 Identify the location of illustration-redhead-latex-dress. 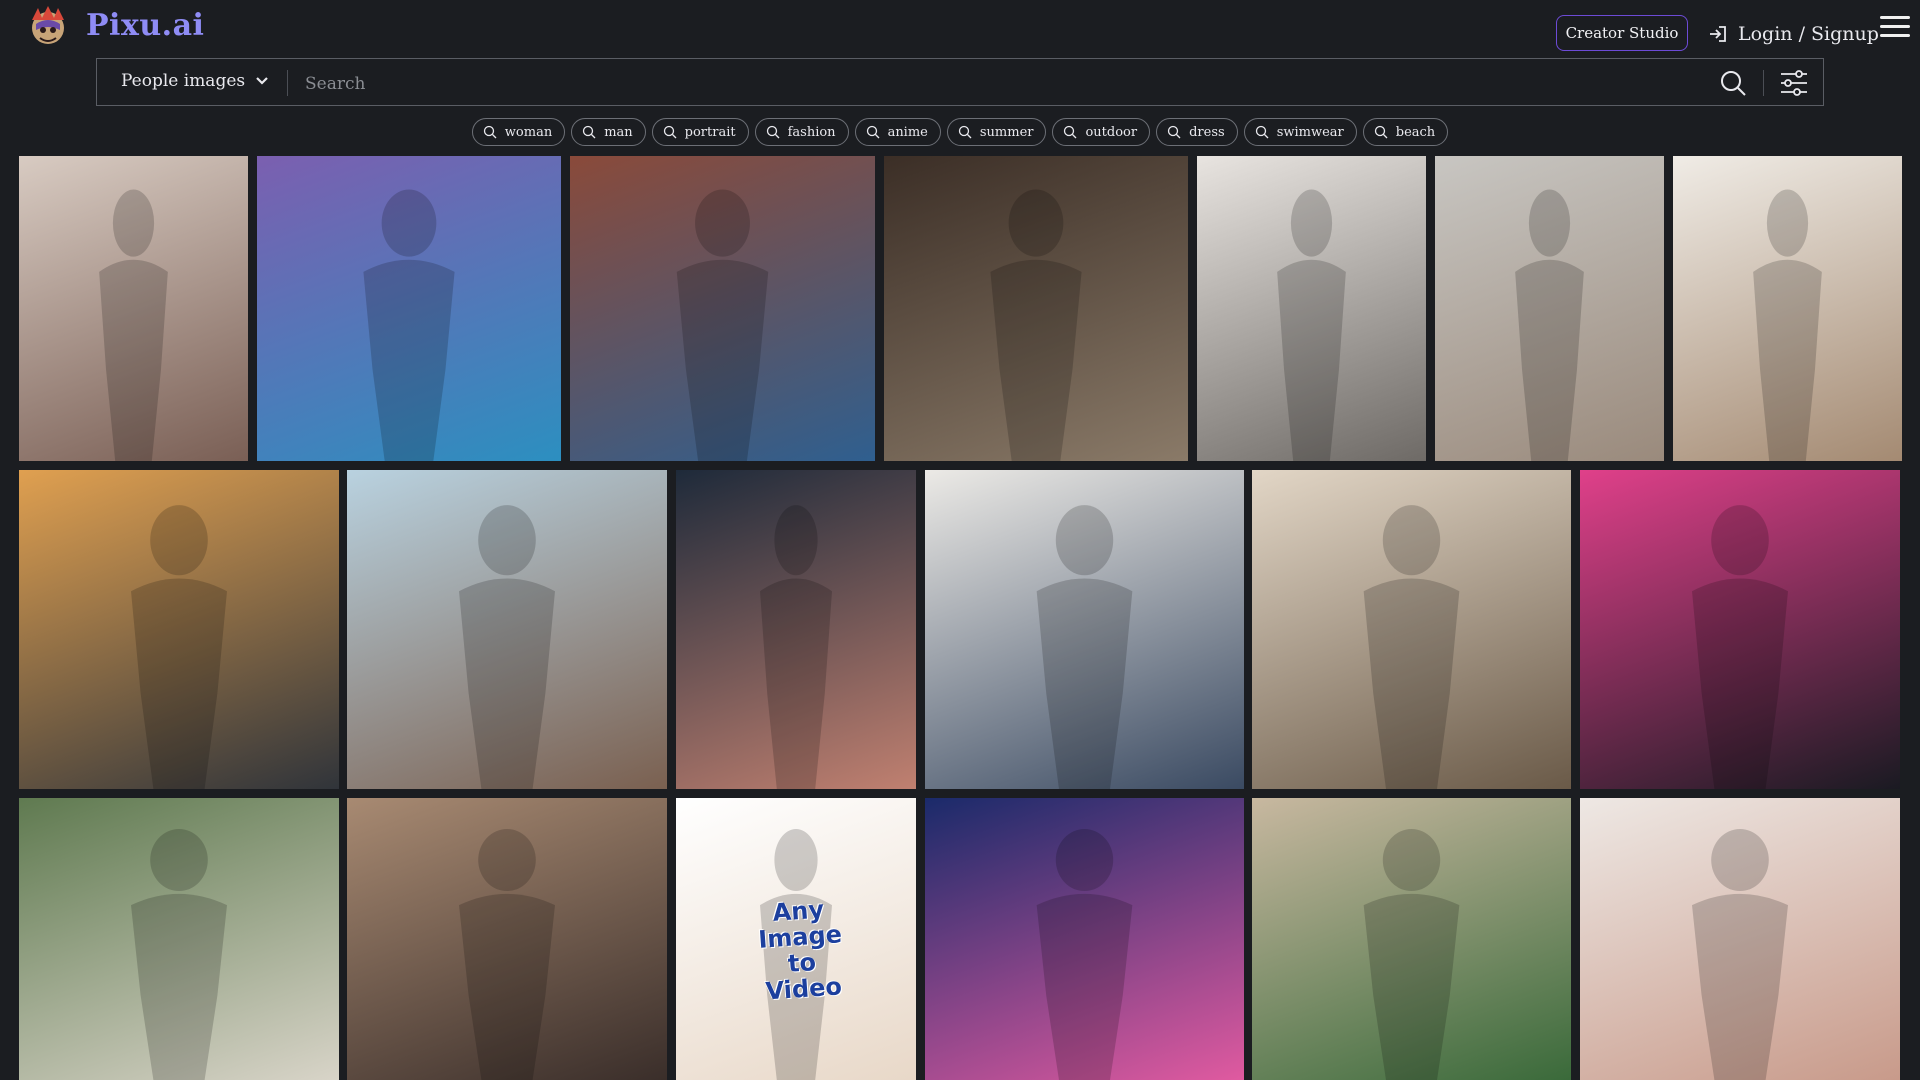
(1740, 629).